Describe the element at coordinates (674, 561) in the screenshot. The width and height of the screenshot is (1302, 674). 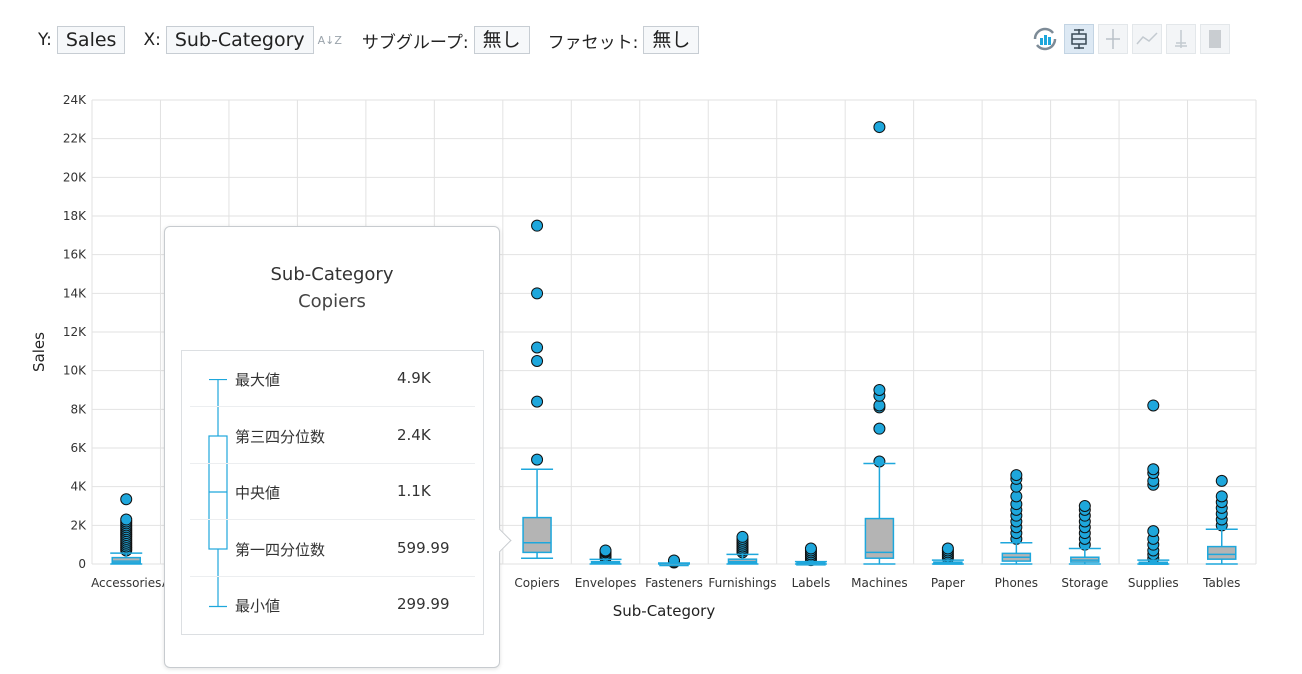
I see `box-fasteners` at that location.